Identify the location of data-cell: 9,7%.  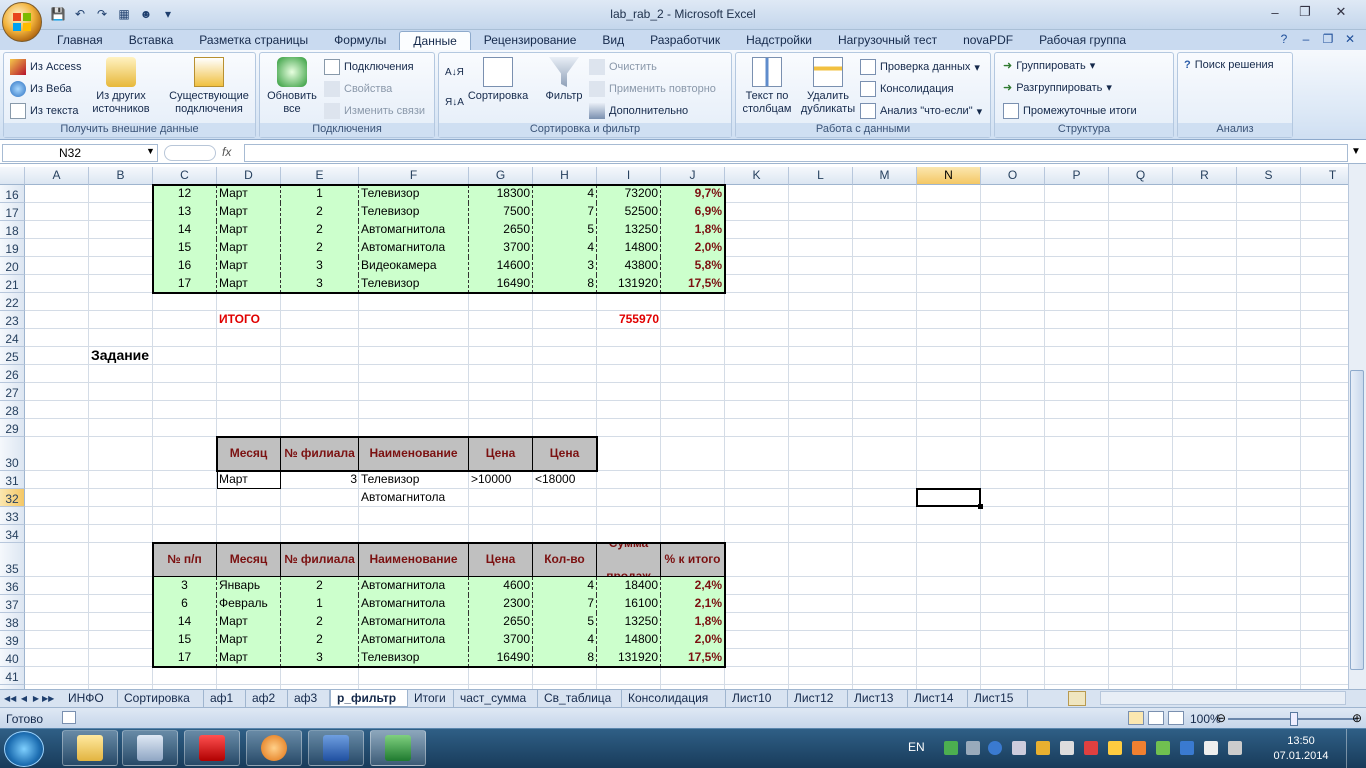
(693, 194).